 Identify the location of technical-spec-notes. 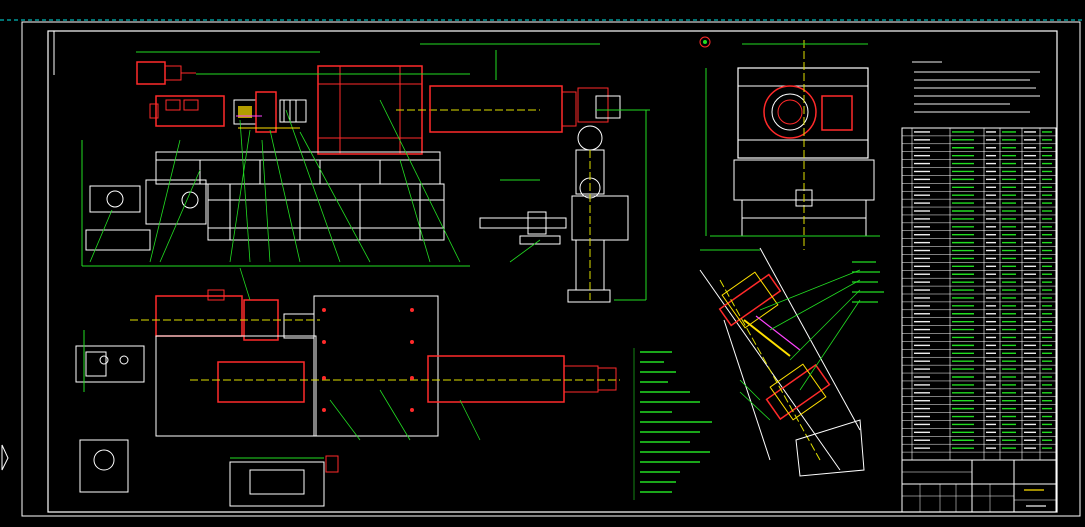
(672, 424).